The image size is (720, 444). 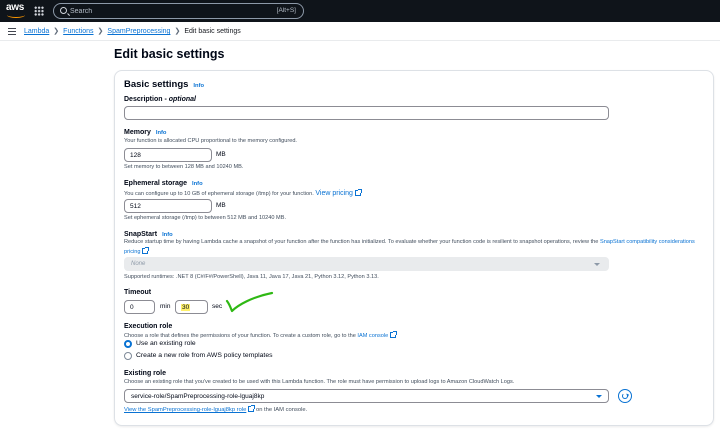 I want to click on search-icon, so click(x=63, y=10).